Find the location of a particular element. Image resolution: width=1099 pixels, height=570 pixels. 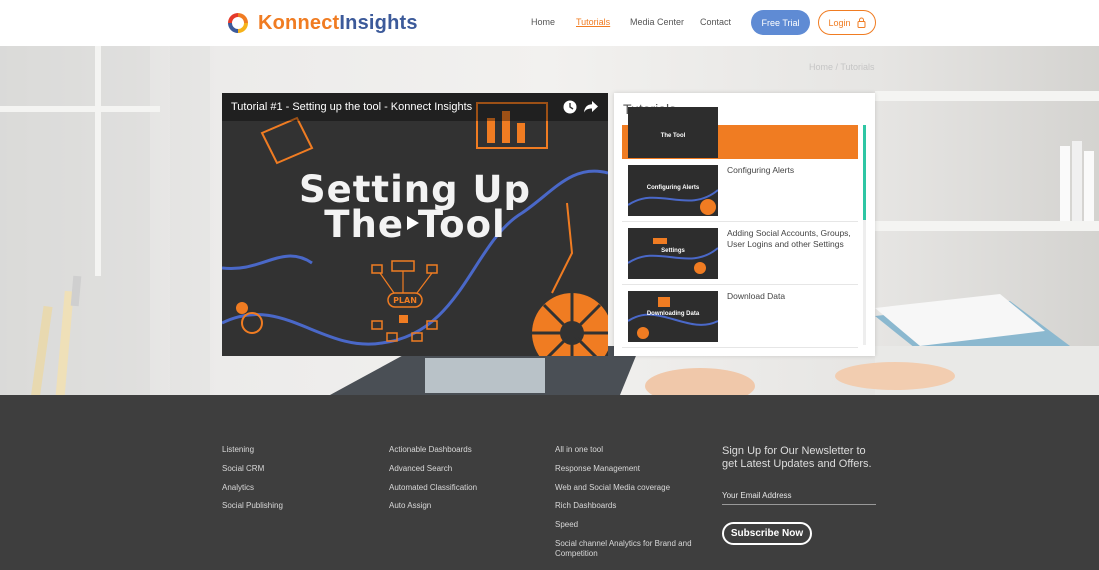

nav-tutorials: Tutorials is located at coordinates (593, 22).